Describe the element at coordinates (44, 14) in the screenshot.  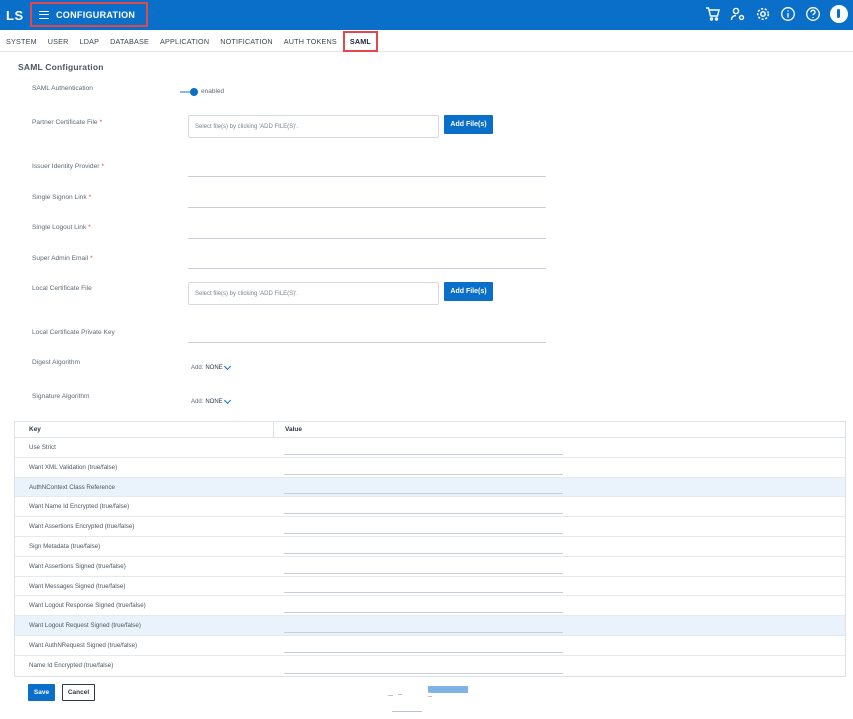
I see `hamburger-icon` at that location.